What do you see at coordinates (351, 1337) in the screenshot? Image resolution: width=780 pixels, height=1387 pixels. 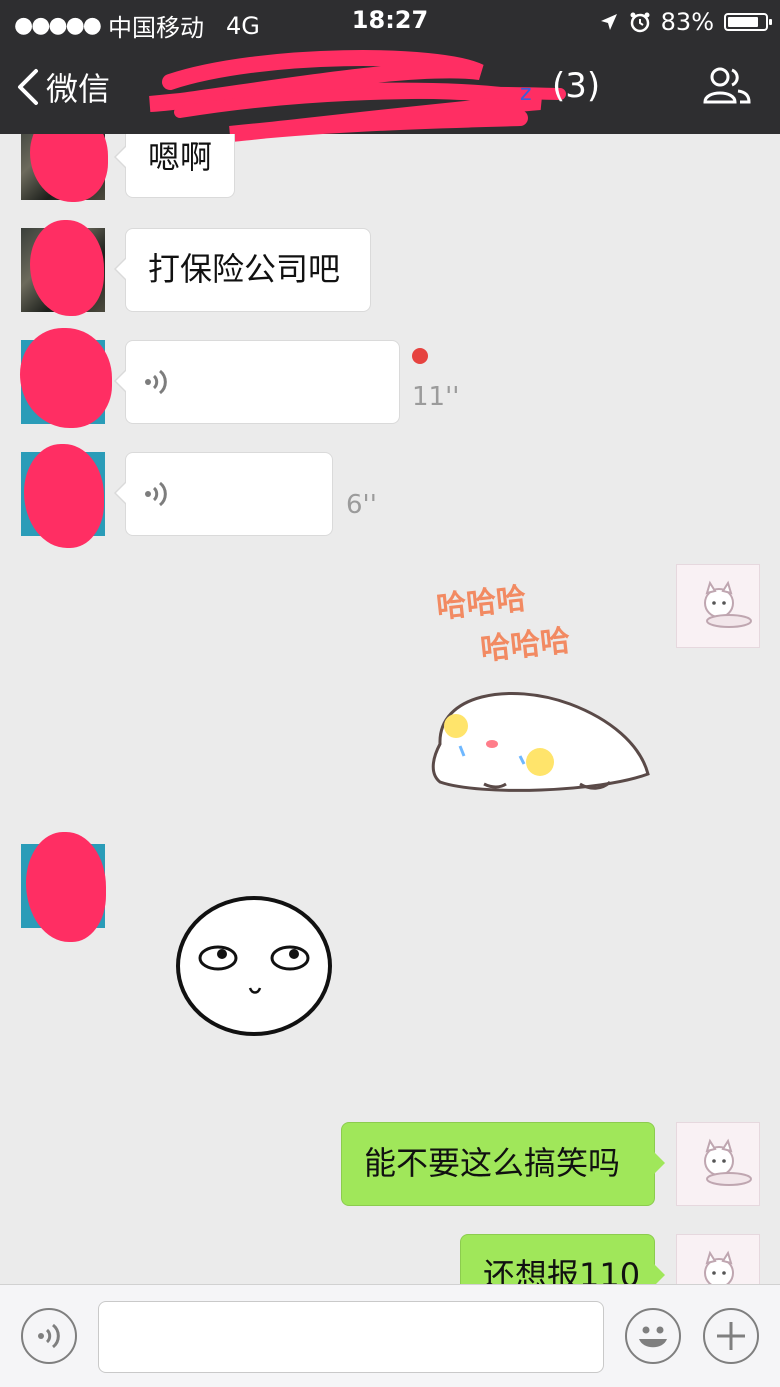 I see `message-input` at bounding box center [351, 1337].